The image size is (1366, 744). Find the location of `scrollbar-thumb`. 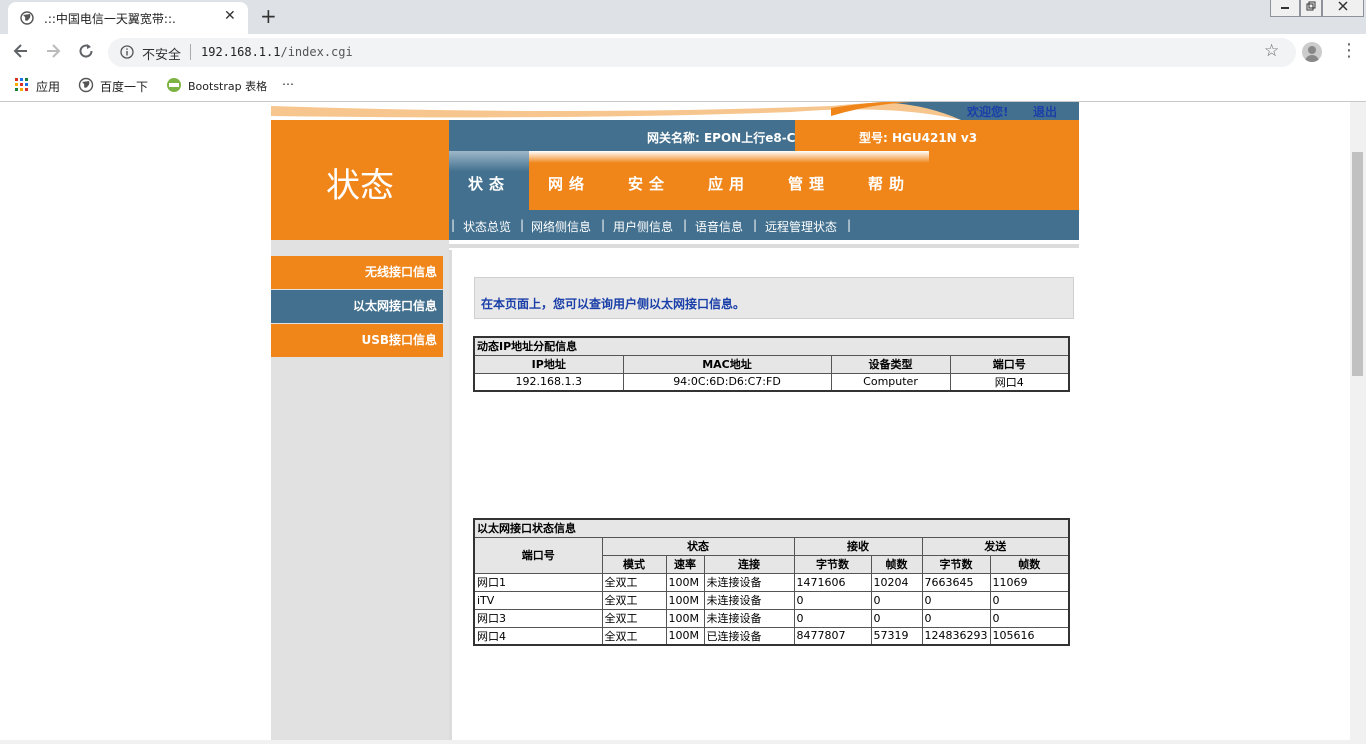

scrollbar-thumb is located at coordinates (1357, 264).